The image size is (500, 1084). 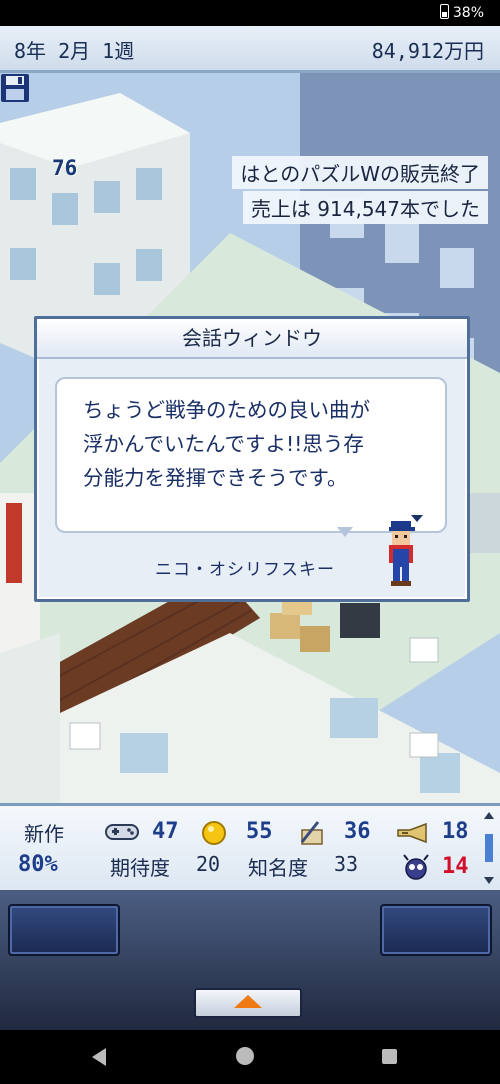 What do you see at coordinates (65, 168) in the screenshot?
I see `save-count: 76` at bounding box center [65, 168].